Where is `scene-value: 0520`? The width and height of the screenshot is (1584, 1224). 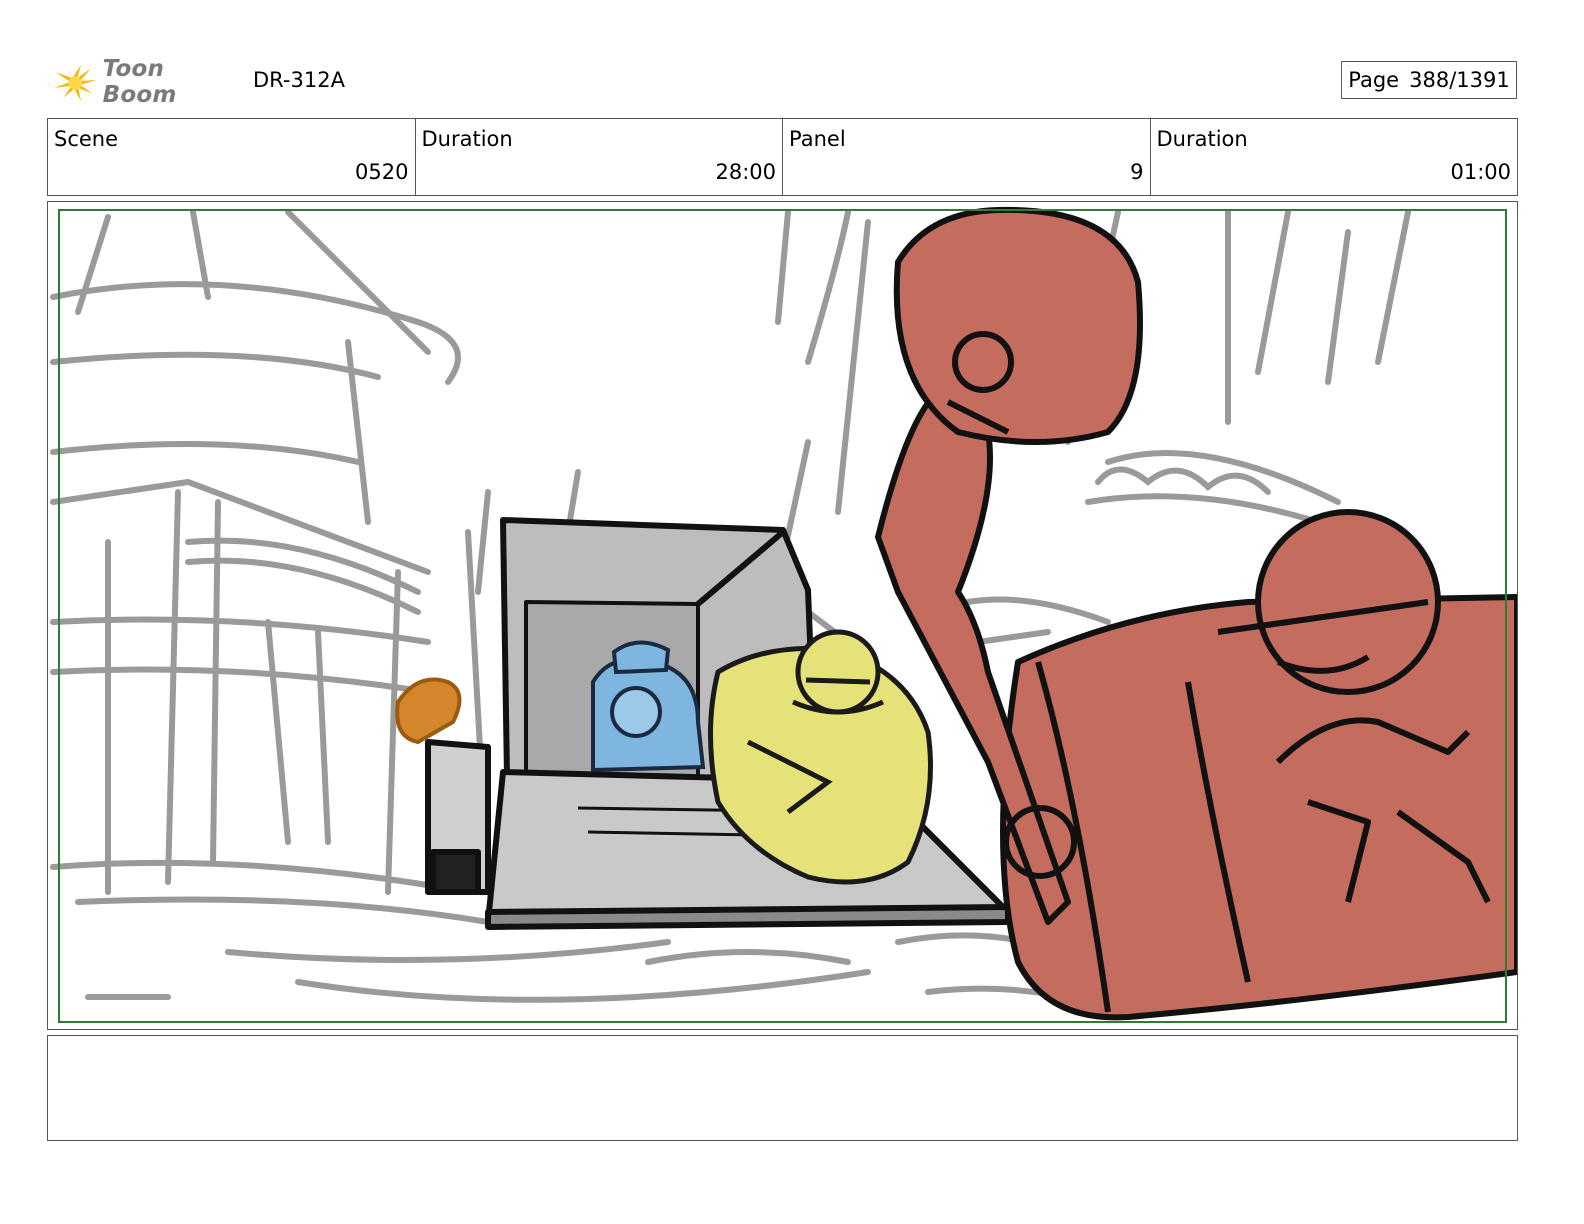
scene-value: 0520 is located at coordinates (382, 172).